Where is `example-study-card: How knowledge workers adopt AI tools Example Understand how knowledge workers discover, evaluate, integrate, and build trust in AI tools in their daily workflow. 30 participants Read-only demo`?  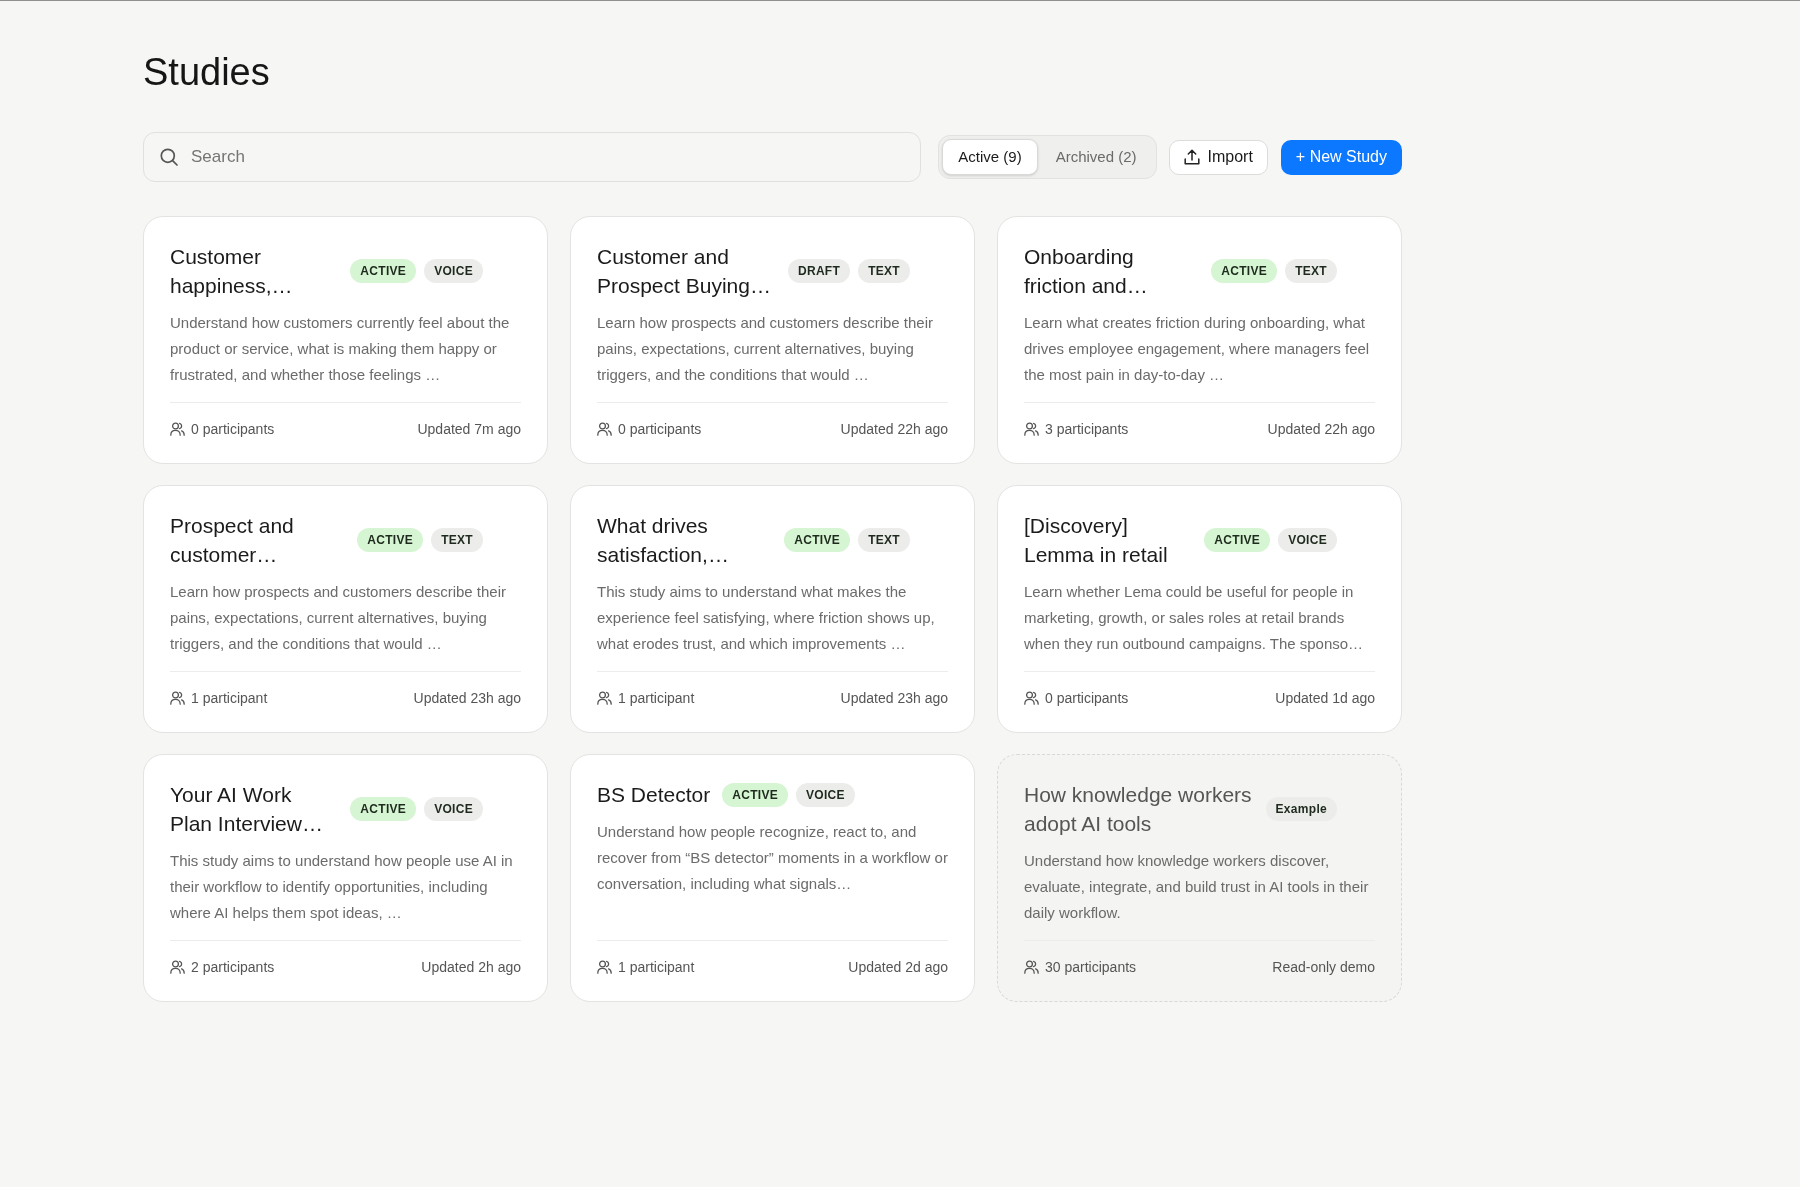 example-study-card: How knowledge workers adopt AI tools Example Understand how knowledge workers discover, evaluate, integrate, and build trust in AI tools in their daily workflow. 30 participants Read-only demo is located at coordinates (1199, 878).